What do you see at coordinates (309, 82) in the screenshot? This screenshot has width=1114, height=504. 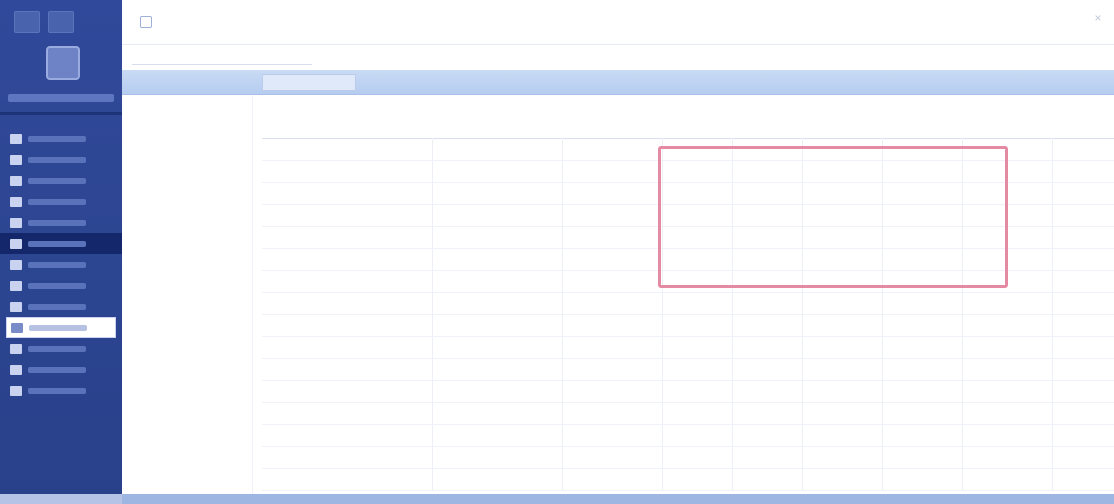 I see `tab-second-field` at bounding box center [309, 82].